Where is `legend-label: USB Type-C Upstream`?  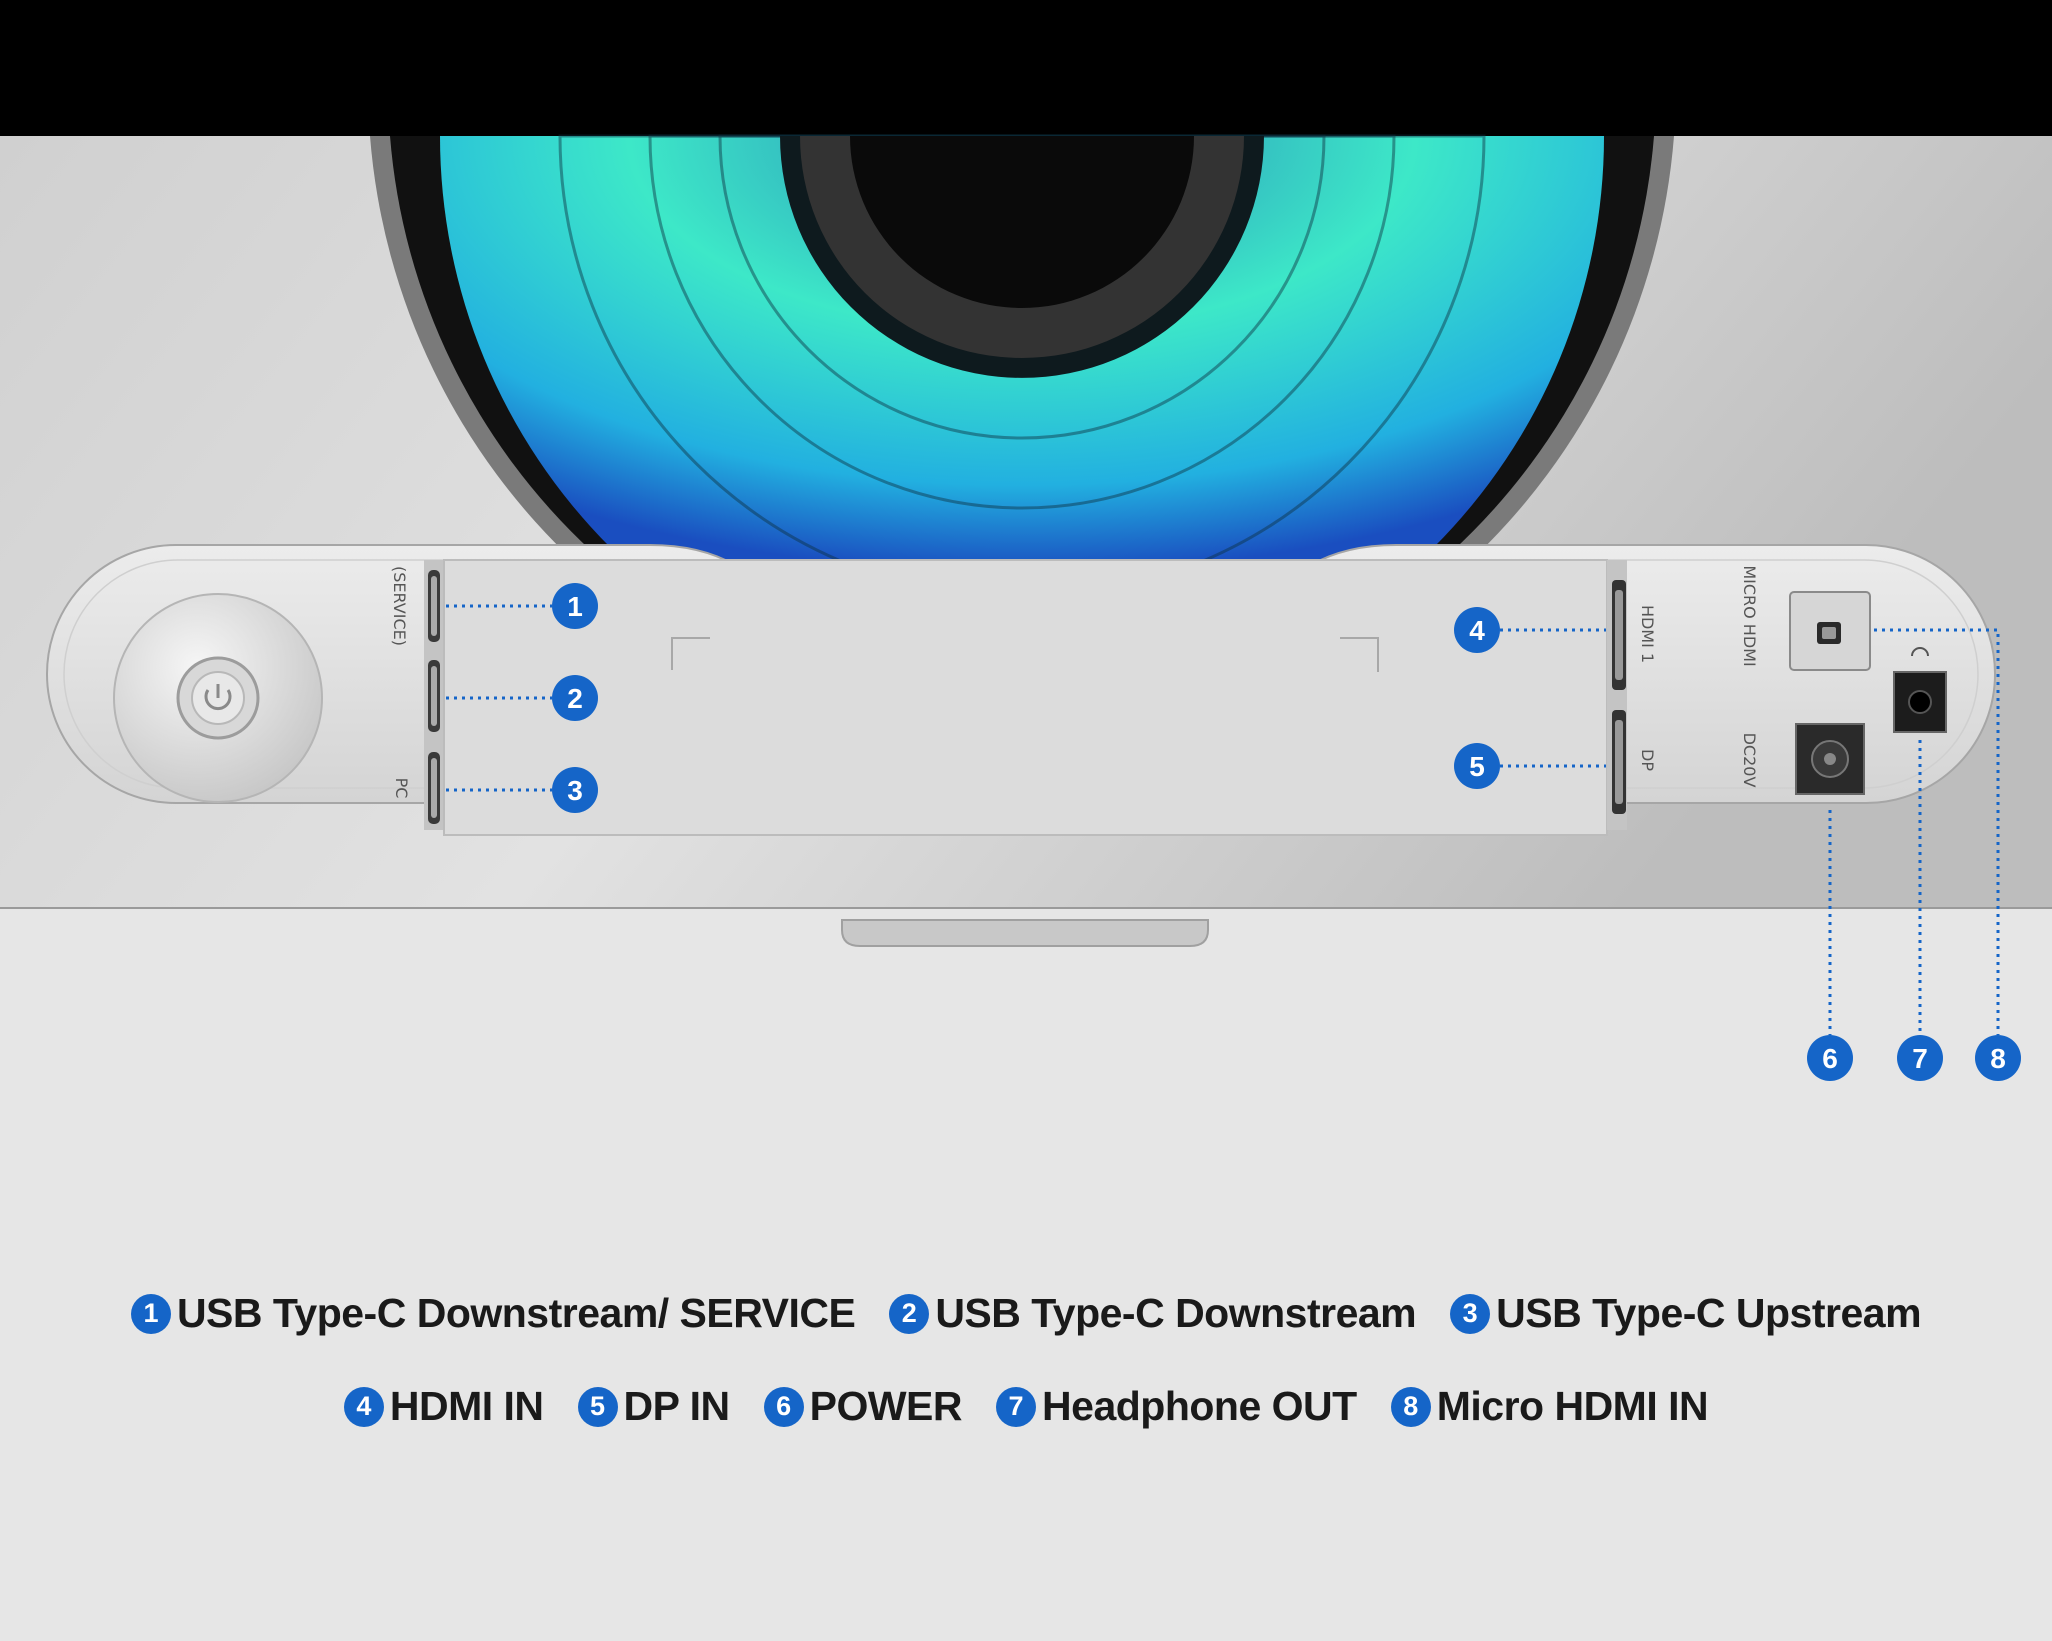
legend-label: USB Type-C Upstream is located at coordinates (1709, 1313).